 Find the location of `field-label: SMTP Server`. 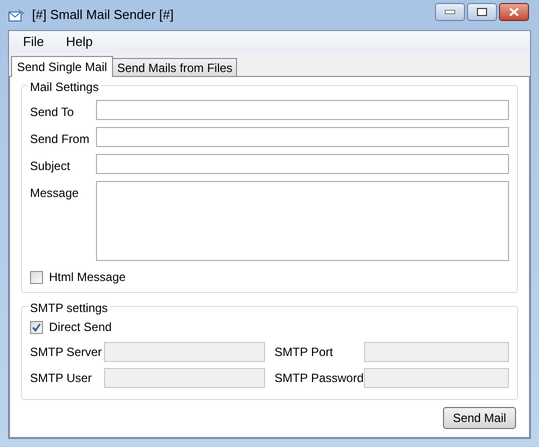

field-label: SMTP Server is located at coordinates (66, 352).